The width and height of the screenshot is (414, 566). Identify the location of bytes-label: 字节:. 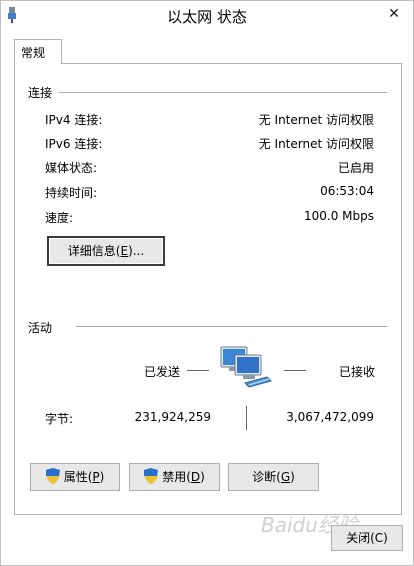
(59, 419).